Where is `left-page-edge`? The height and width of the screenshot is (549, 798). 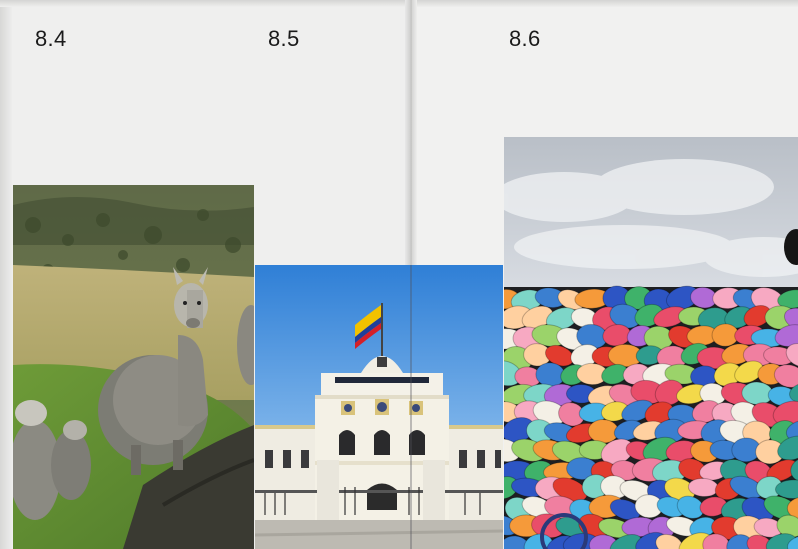
left-page-edge is located at coordinates (6, 274).